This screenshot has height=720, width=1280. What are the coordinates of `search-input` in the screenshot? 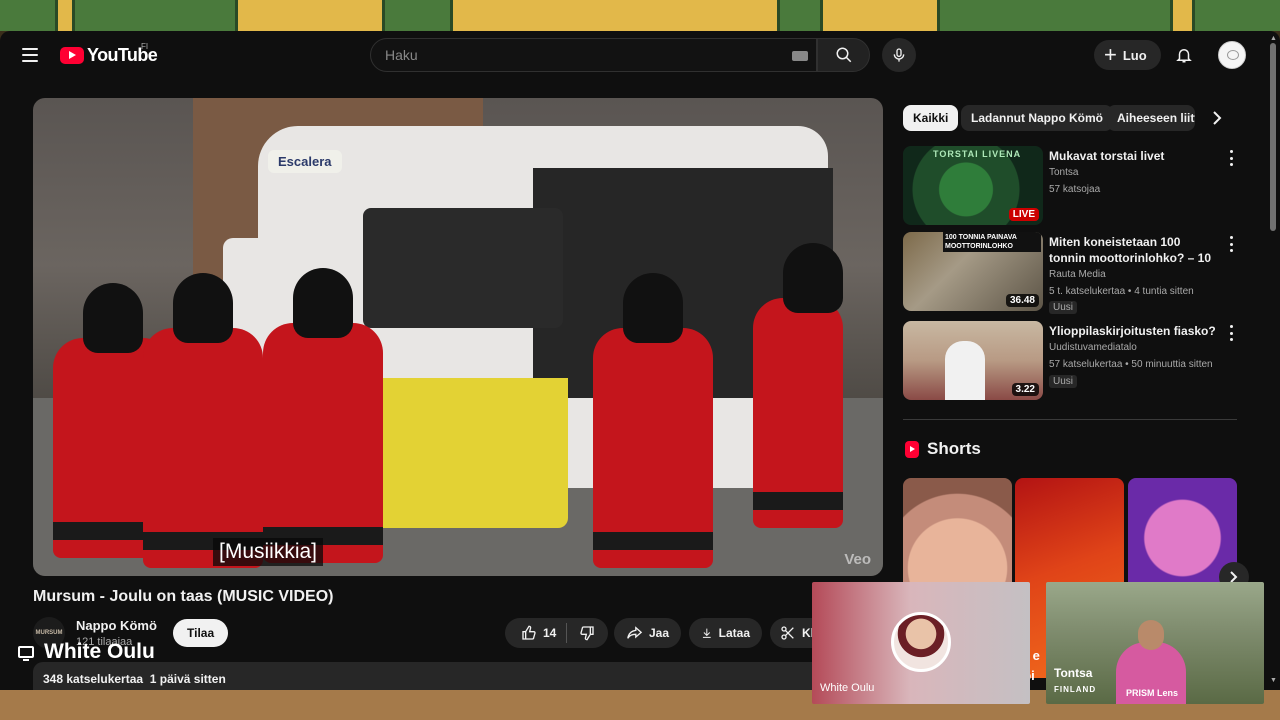 It's located at (593, 55).